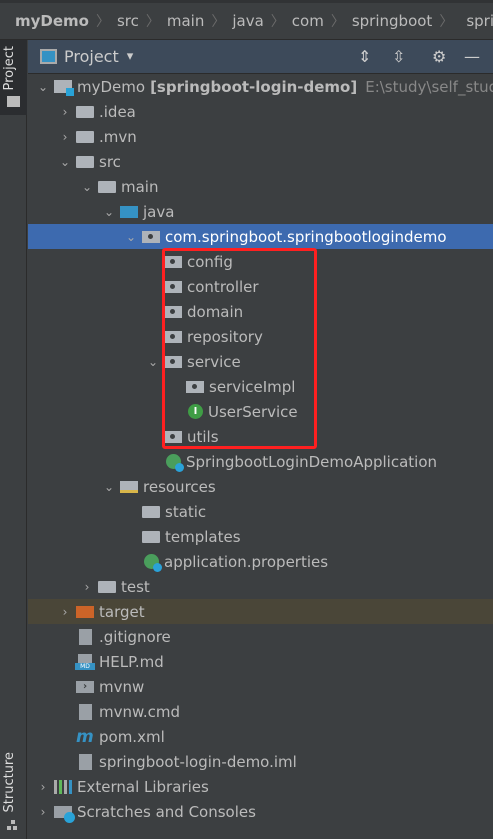 This screenshot has height=839, width=493. Describe the element at coordinates (179, 486) in the screenshot. I see `item-label: resources` at that location.